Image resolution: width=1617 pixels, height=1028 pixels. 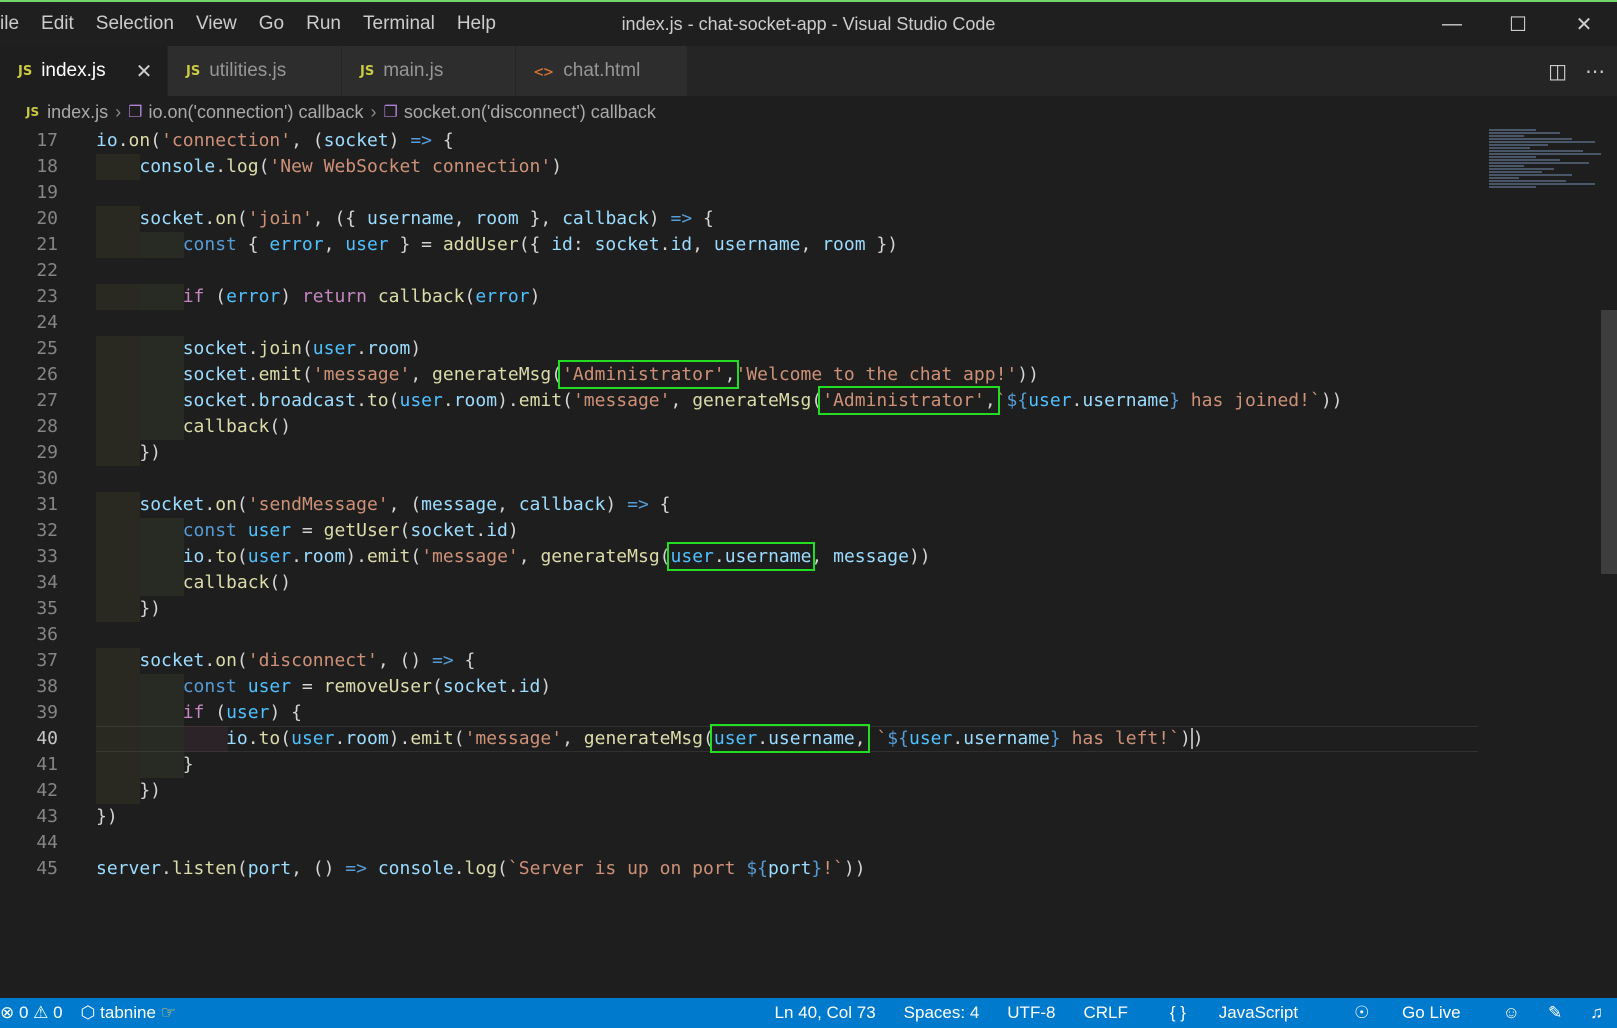 I want to click on line-number: 41, so click(x=47, y=764).